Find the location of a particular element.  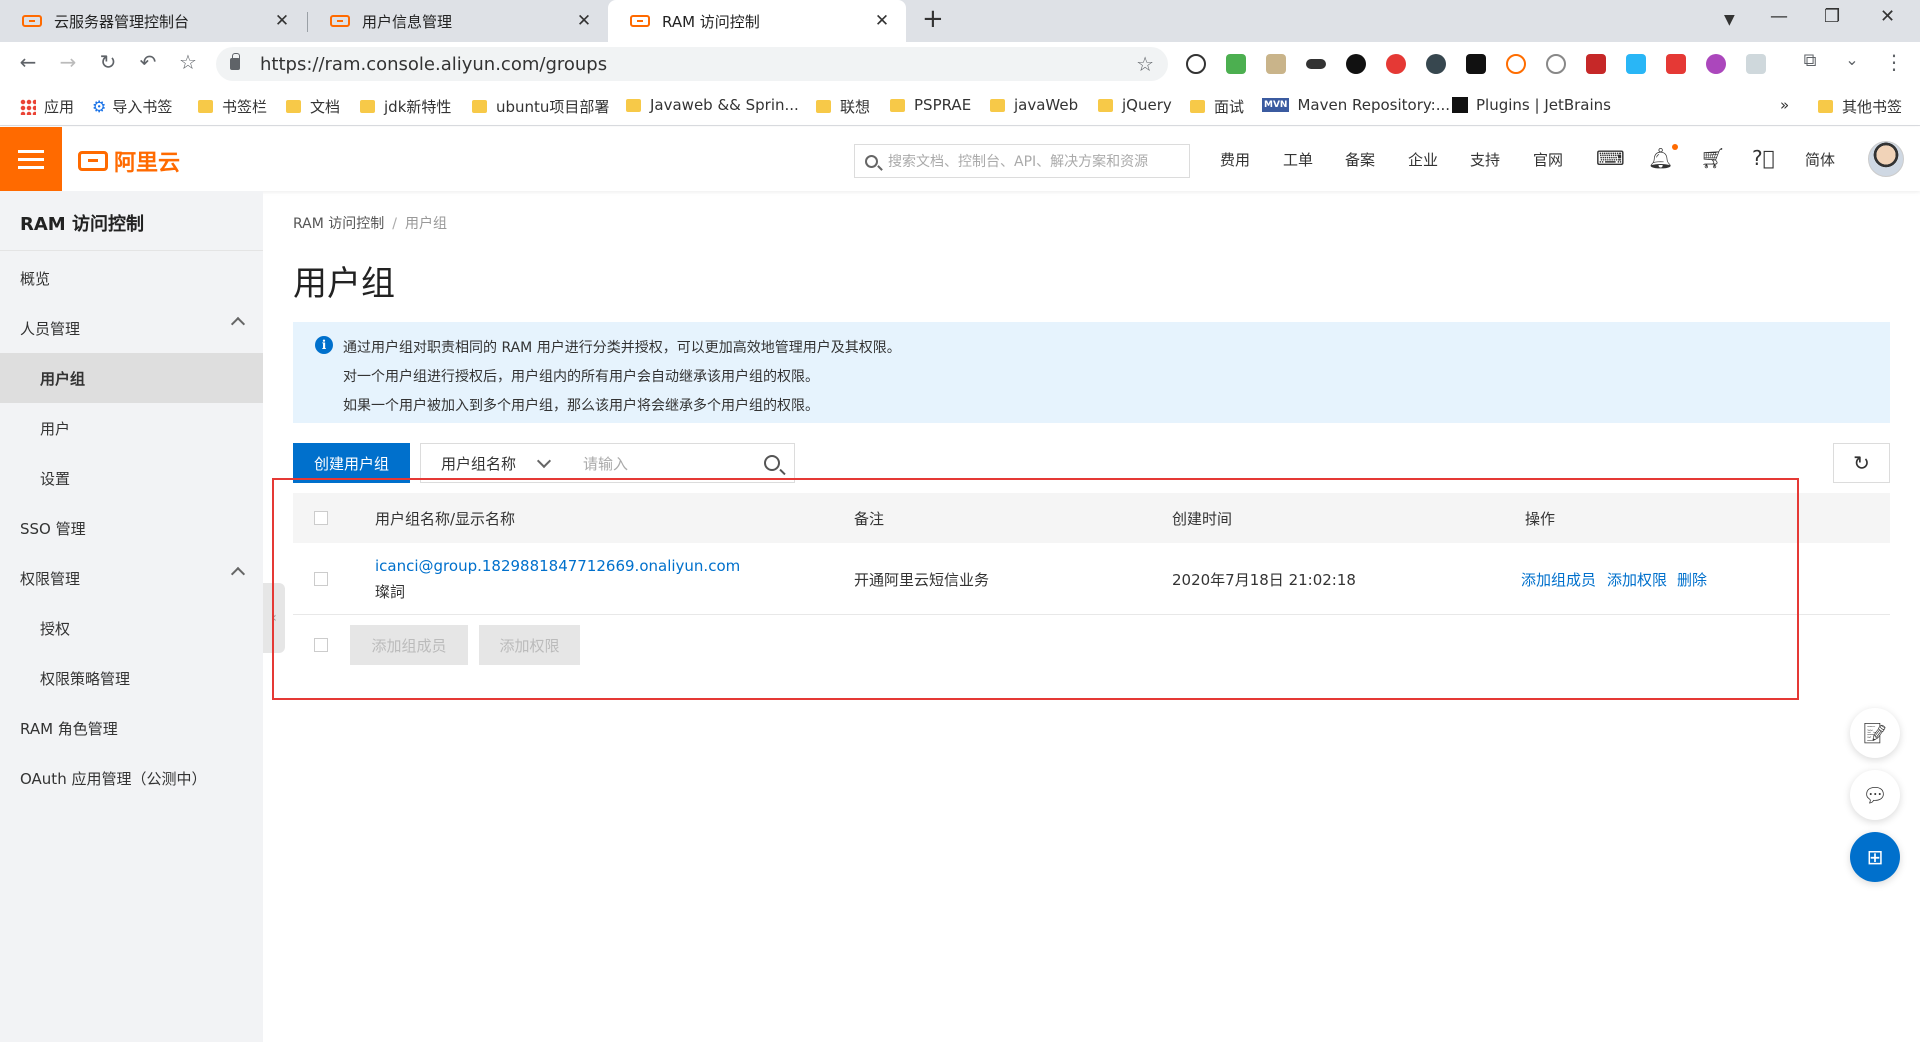

language-switch: 简体 is located at coordinates (1820, 159).